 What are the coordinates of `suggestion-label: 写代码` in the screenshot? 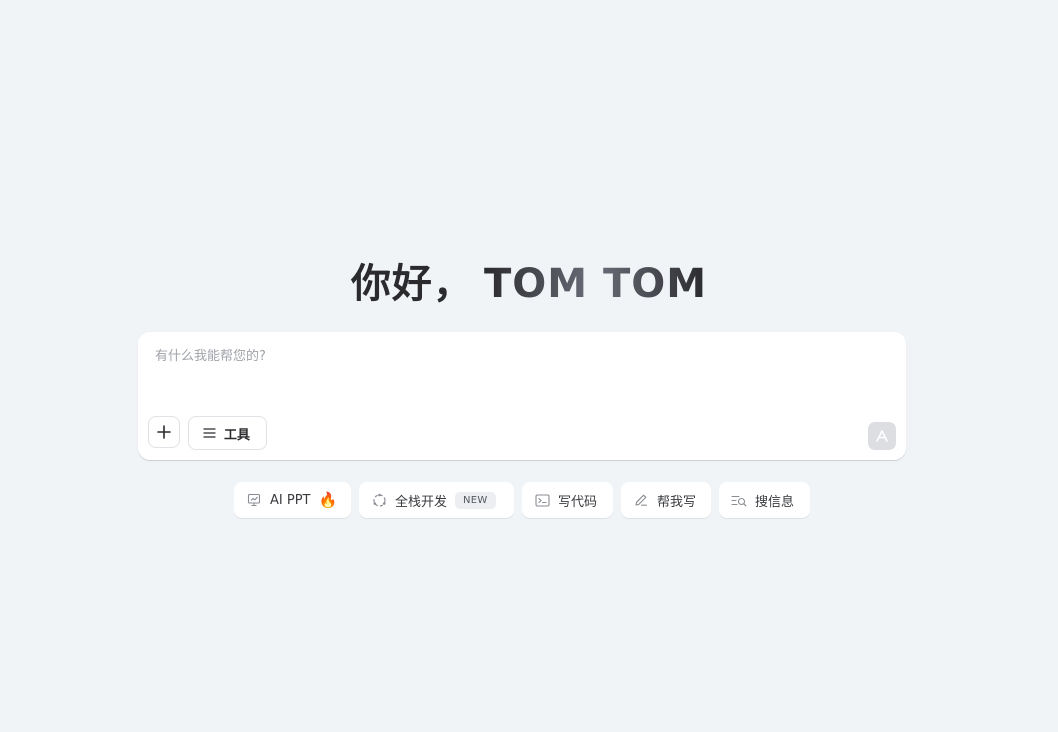 It's located at (578, 502).